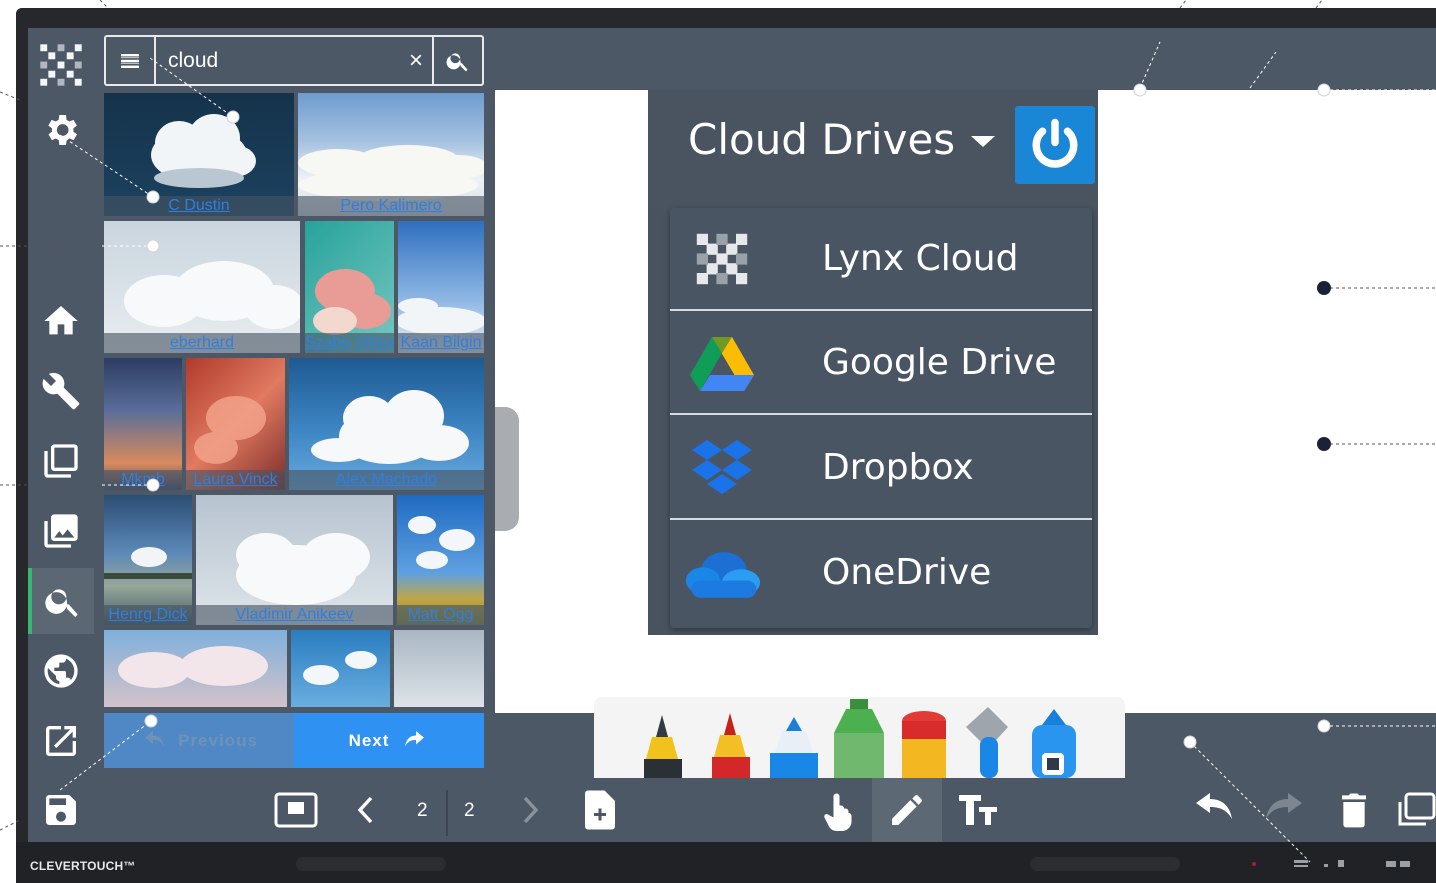  What do you see at coordinates (1354, 810) in the screenshot?
I see `delete-button` at bounding box center [1354, 810].